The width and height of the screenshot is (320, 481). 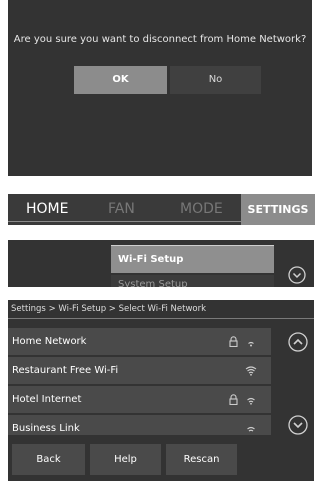 I want to click on settings-menu: Wi-Fi Setup System Setup, so click(x=161, y=263).